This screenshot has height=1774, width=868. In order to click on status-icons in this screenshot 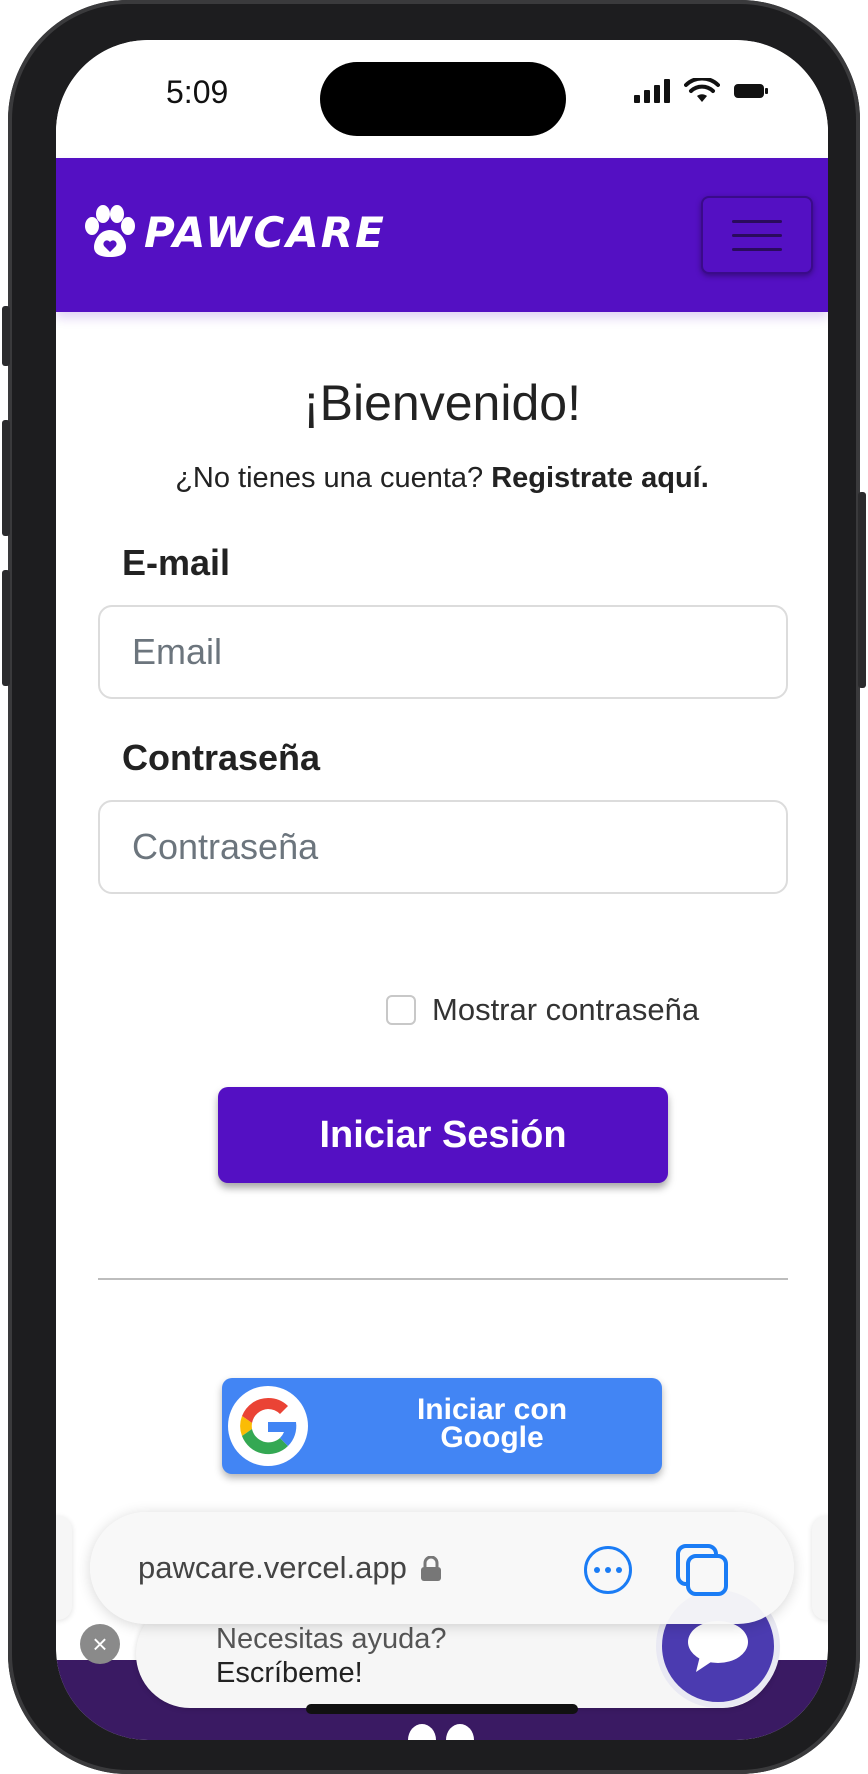, I will do `click(701, 91)`.